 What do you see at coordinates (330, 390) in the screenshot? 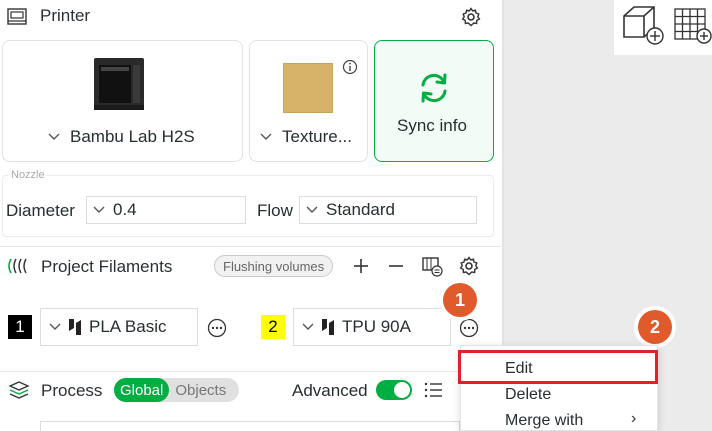
I see `advanced-label: Advanced` at bounding box center [330, 390].